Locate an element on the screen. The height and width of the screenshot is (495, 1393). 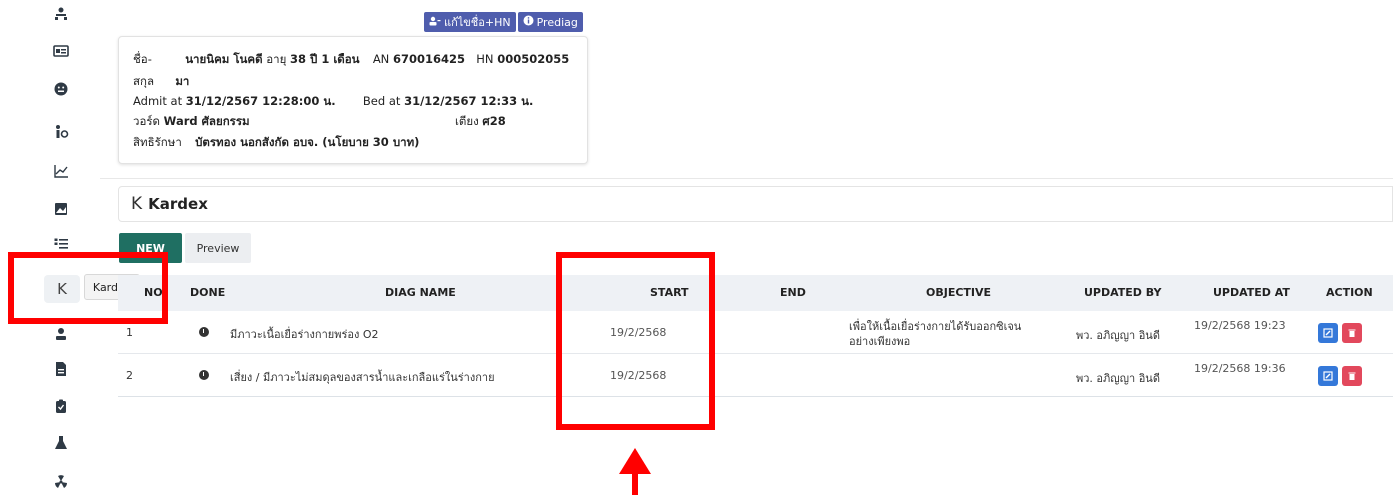
checklist-icon is located at coordinates (61, 244).